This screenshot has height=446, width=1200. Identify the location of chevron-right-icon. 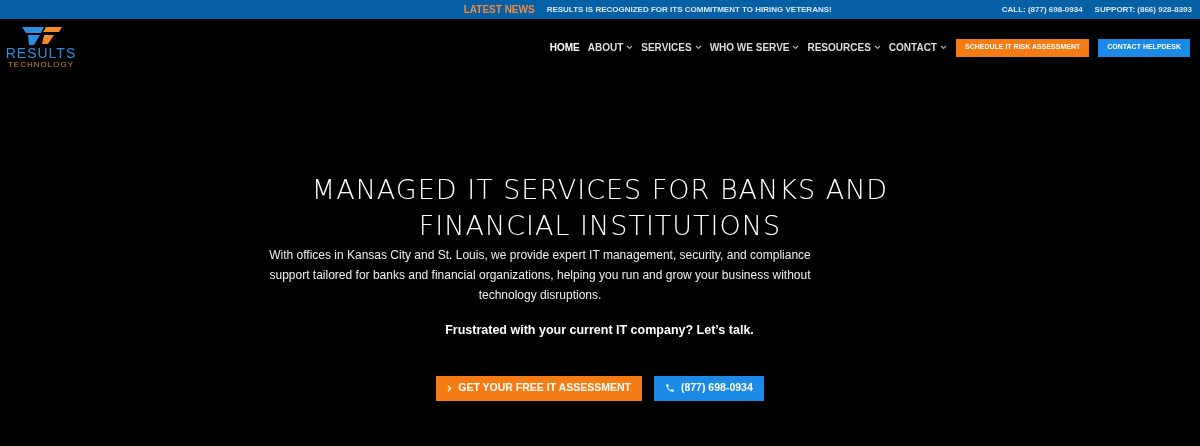
(450, 388).